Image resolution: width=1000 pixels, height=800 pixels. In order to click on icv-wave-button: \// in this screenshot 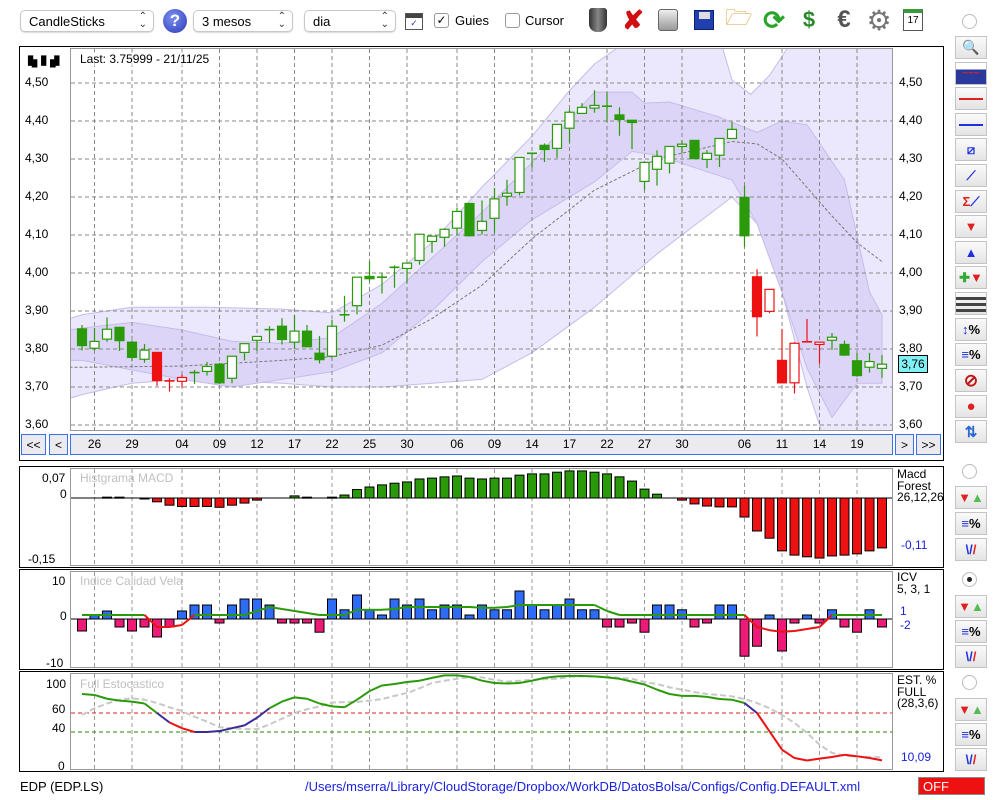, I will do `click(971, 656)`.